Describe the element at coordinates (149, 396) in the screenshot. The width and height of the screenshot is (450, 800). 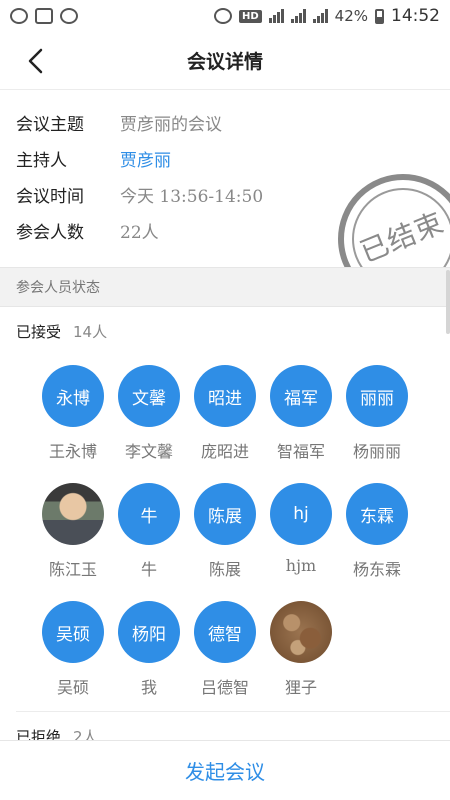
I see `avatar: 文馨` at that location.